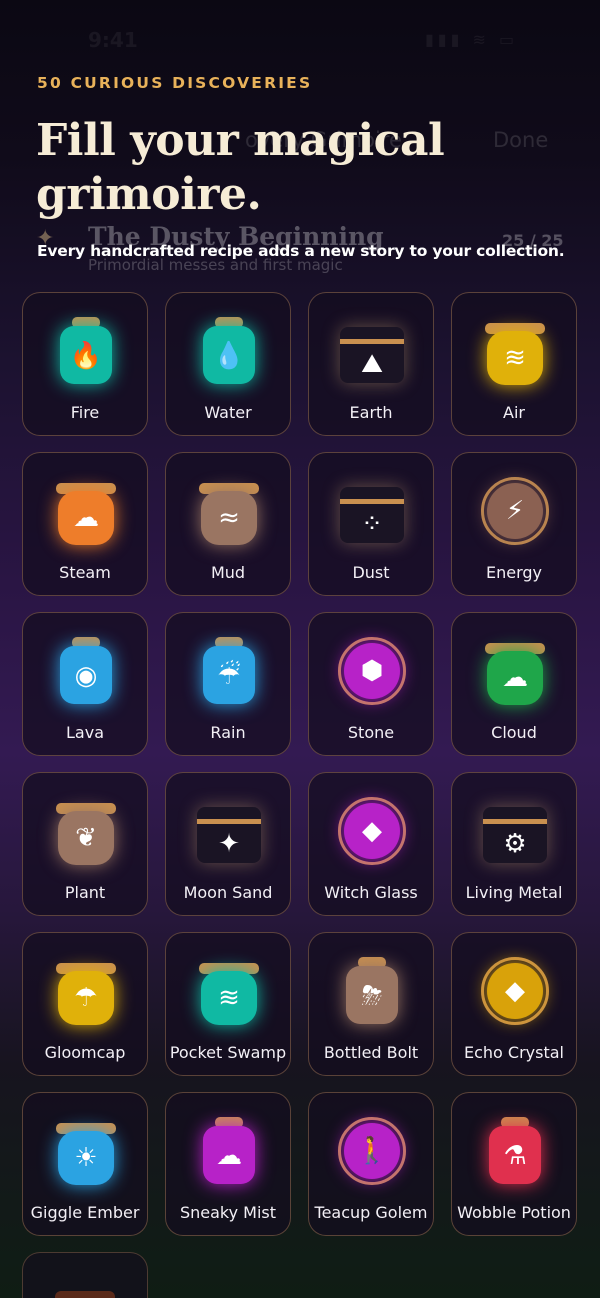  I want to click on discovery-label: Stone, so click(371, 732).